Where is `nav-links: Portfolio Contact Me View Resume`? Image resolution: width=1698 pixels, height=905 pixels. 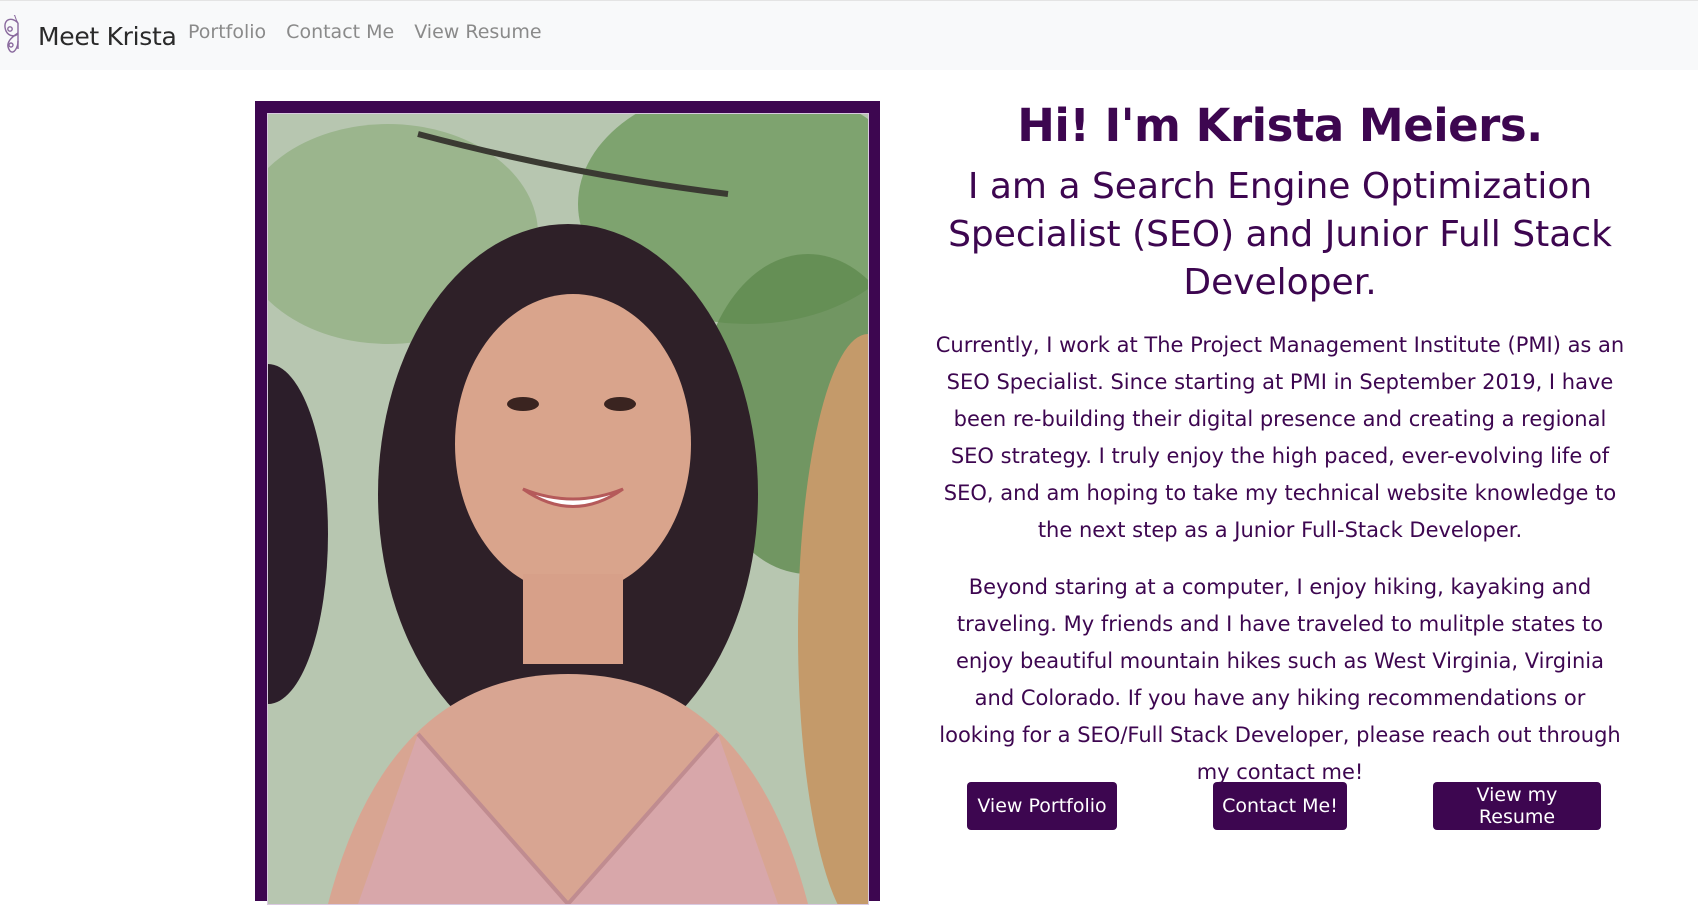 nav-links: Portfolio Contact Me View Resume is located at coordinates (365, 32).